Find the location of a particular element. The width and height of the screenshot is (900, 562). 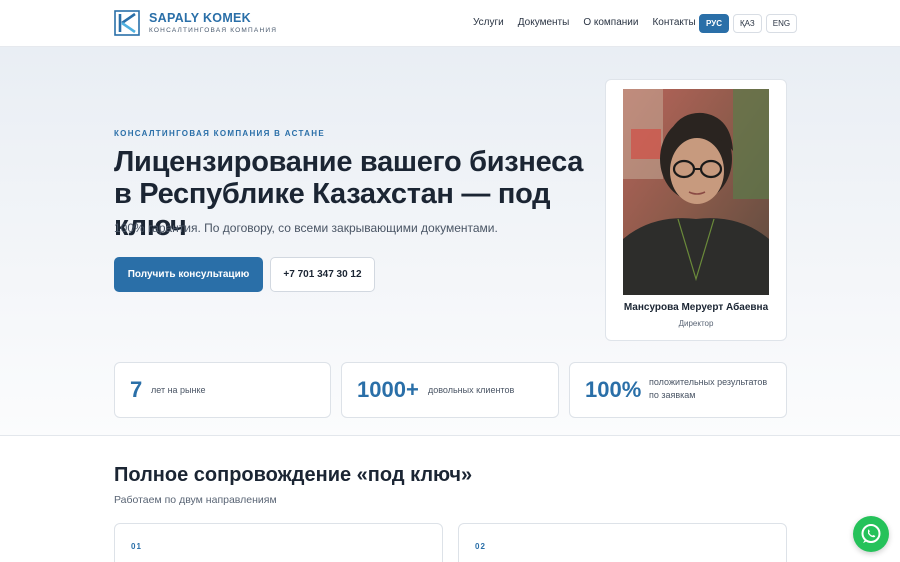

main-nav: Услуги Документы О компании Контакты is located at coordinates (591, 23).